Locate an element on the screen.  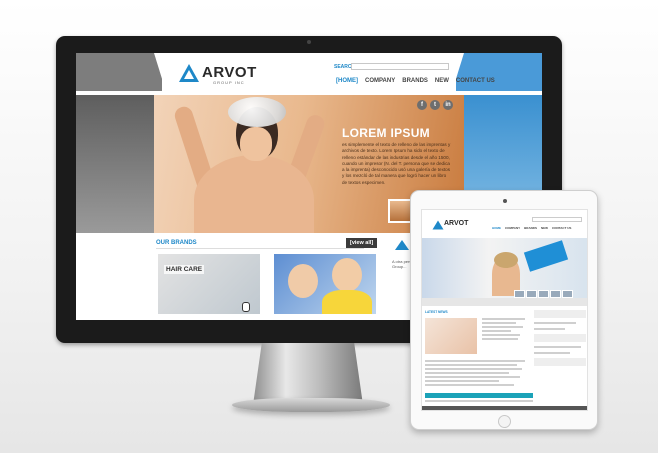
brand-card-hair-care: HAIR CARE is located at coordinates (209, 284).